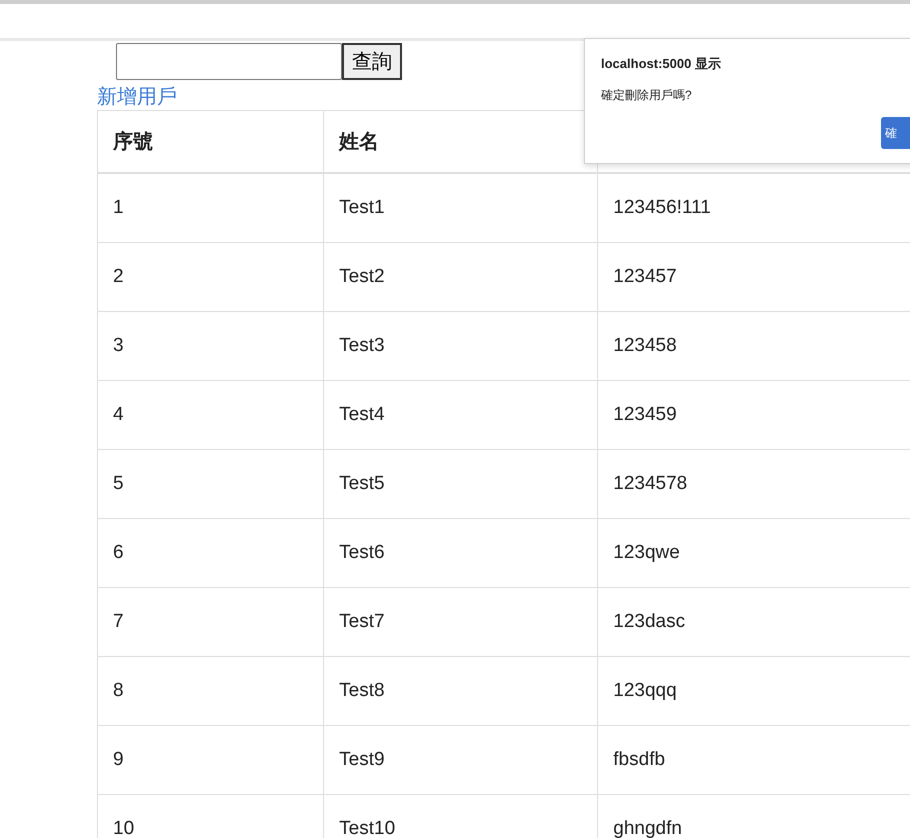 Image resolution: width=910 pixels, height=838 pixels. I want to click on confirm-button: 確, so click(895, 133).